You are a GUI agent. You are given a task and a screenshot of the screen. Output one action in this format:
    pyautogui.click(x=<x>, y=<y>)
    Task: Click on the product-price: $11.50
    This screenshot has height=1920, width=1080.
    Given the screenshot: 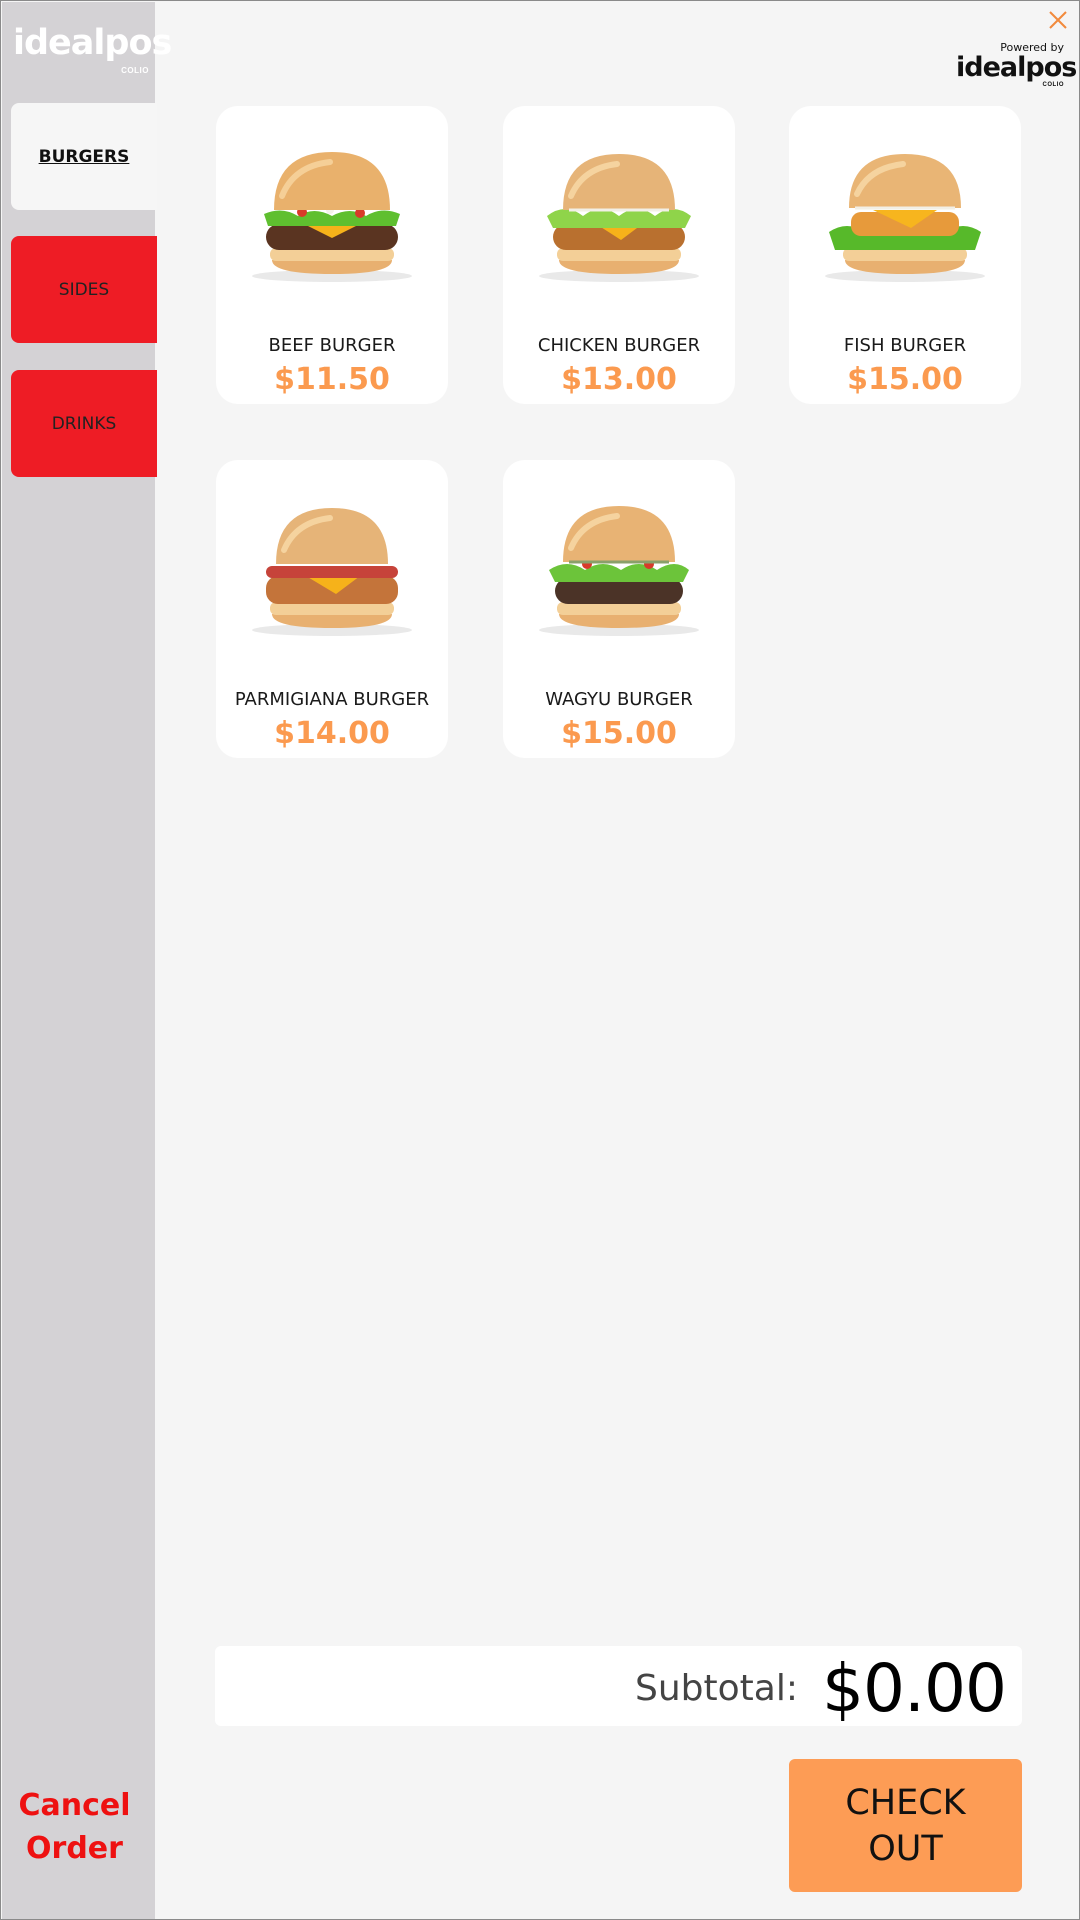 What is the action you would take?
    pyautogui.click(x=332, y=379)
    